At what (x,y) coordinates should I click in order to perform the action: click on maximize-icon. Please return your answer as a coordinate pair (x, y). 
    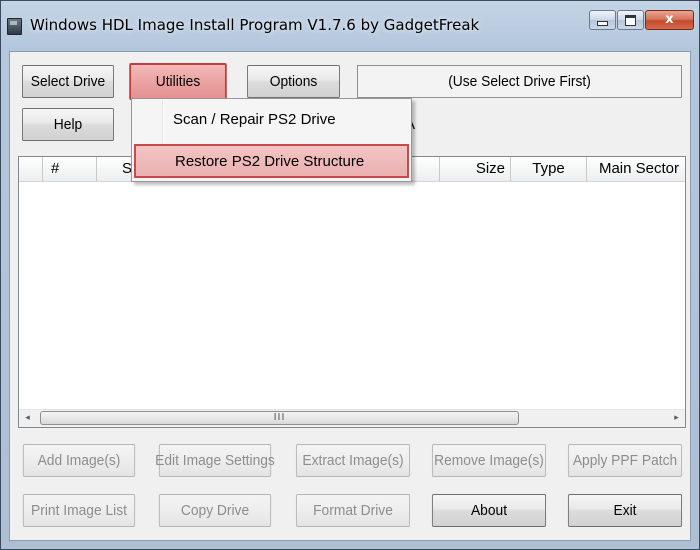
    Looking at the image, I should click on (630, 20).